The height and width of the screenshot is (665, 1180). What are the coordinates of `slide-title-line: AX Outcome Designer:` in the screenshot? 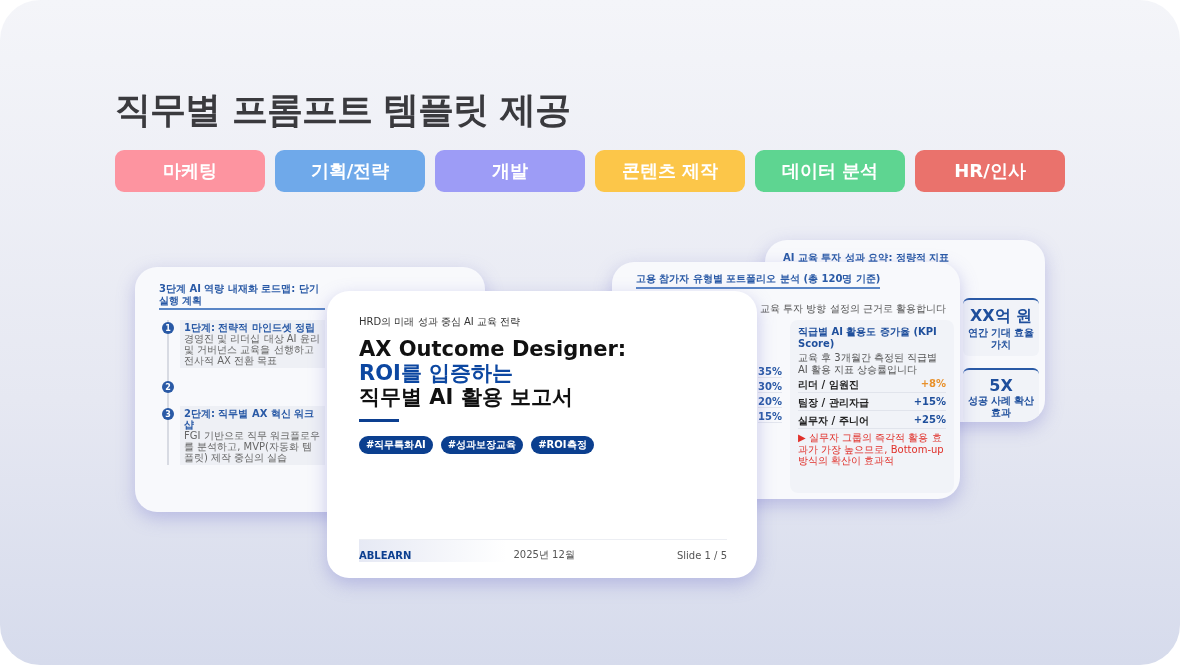 It's located at (493, 349).